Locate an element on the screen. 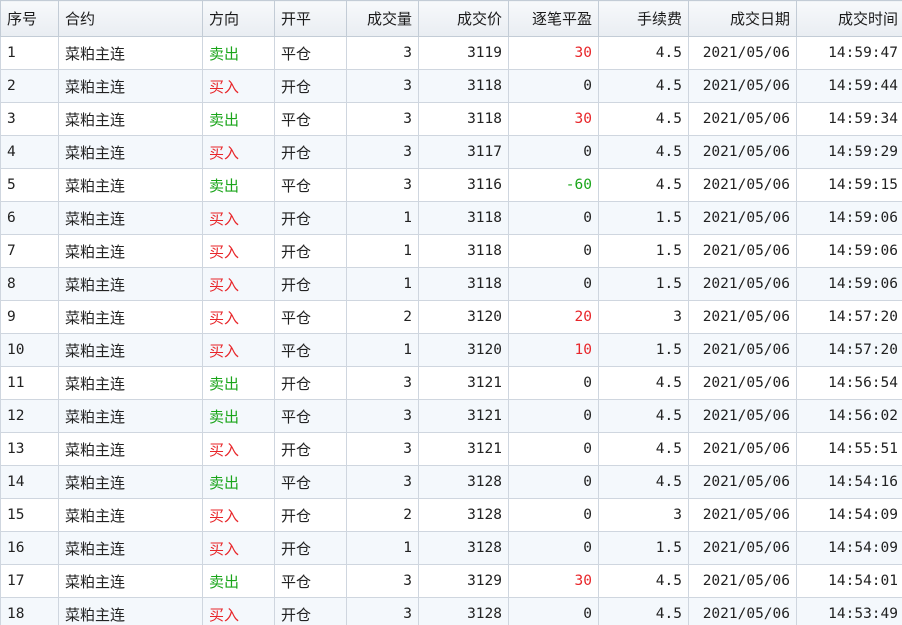  cell-time: 14:56:02 is located at coordinates (849, 416).